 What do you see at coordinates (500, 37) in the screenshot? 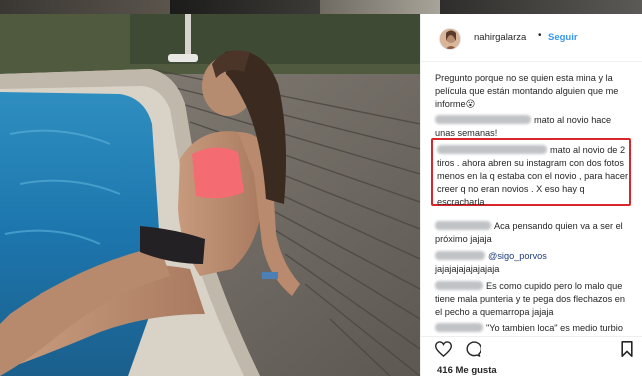
I see `username: nahirgalarza` at bounding box center [500, 37].